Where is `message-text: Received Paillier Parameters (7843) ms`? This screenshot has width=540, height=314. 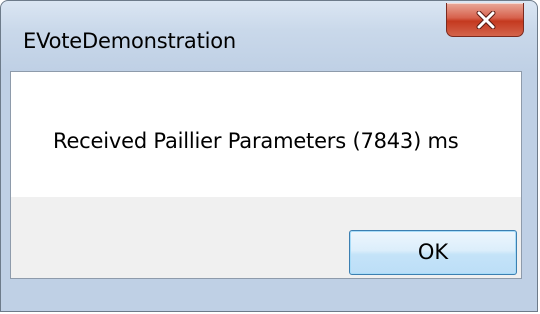
message-text: Received Paillier Parameters (7843) ms is located at coordinates (256, 141).